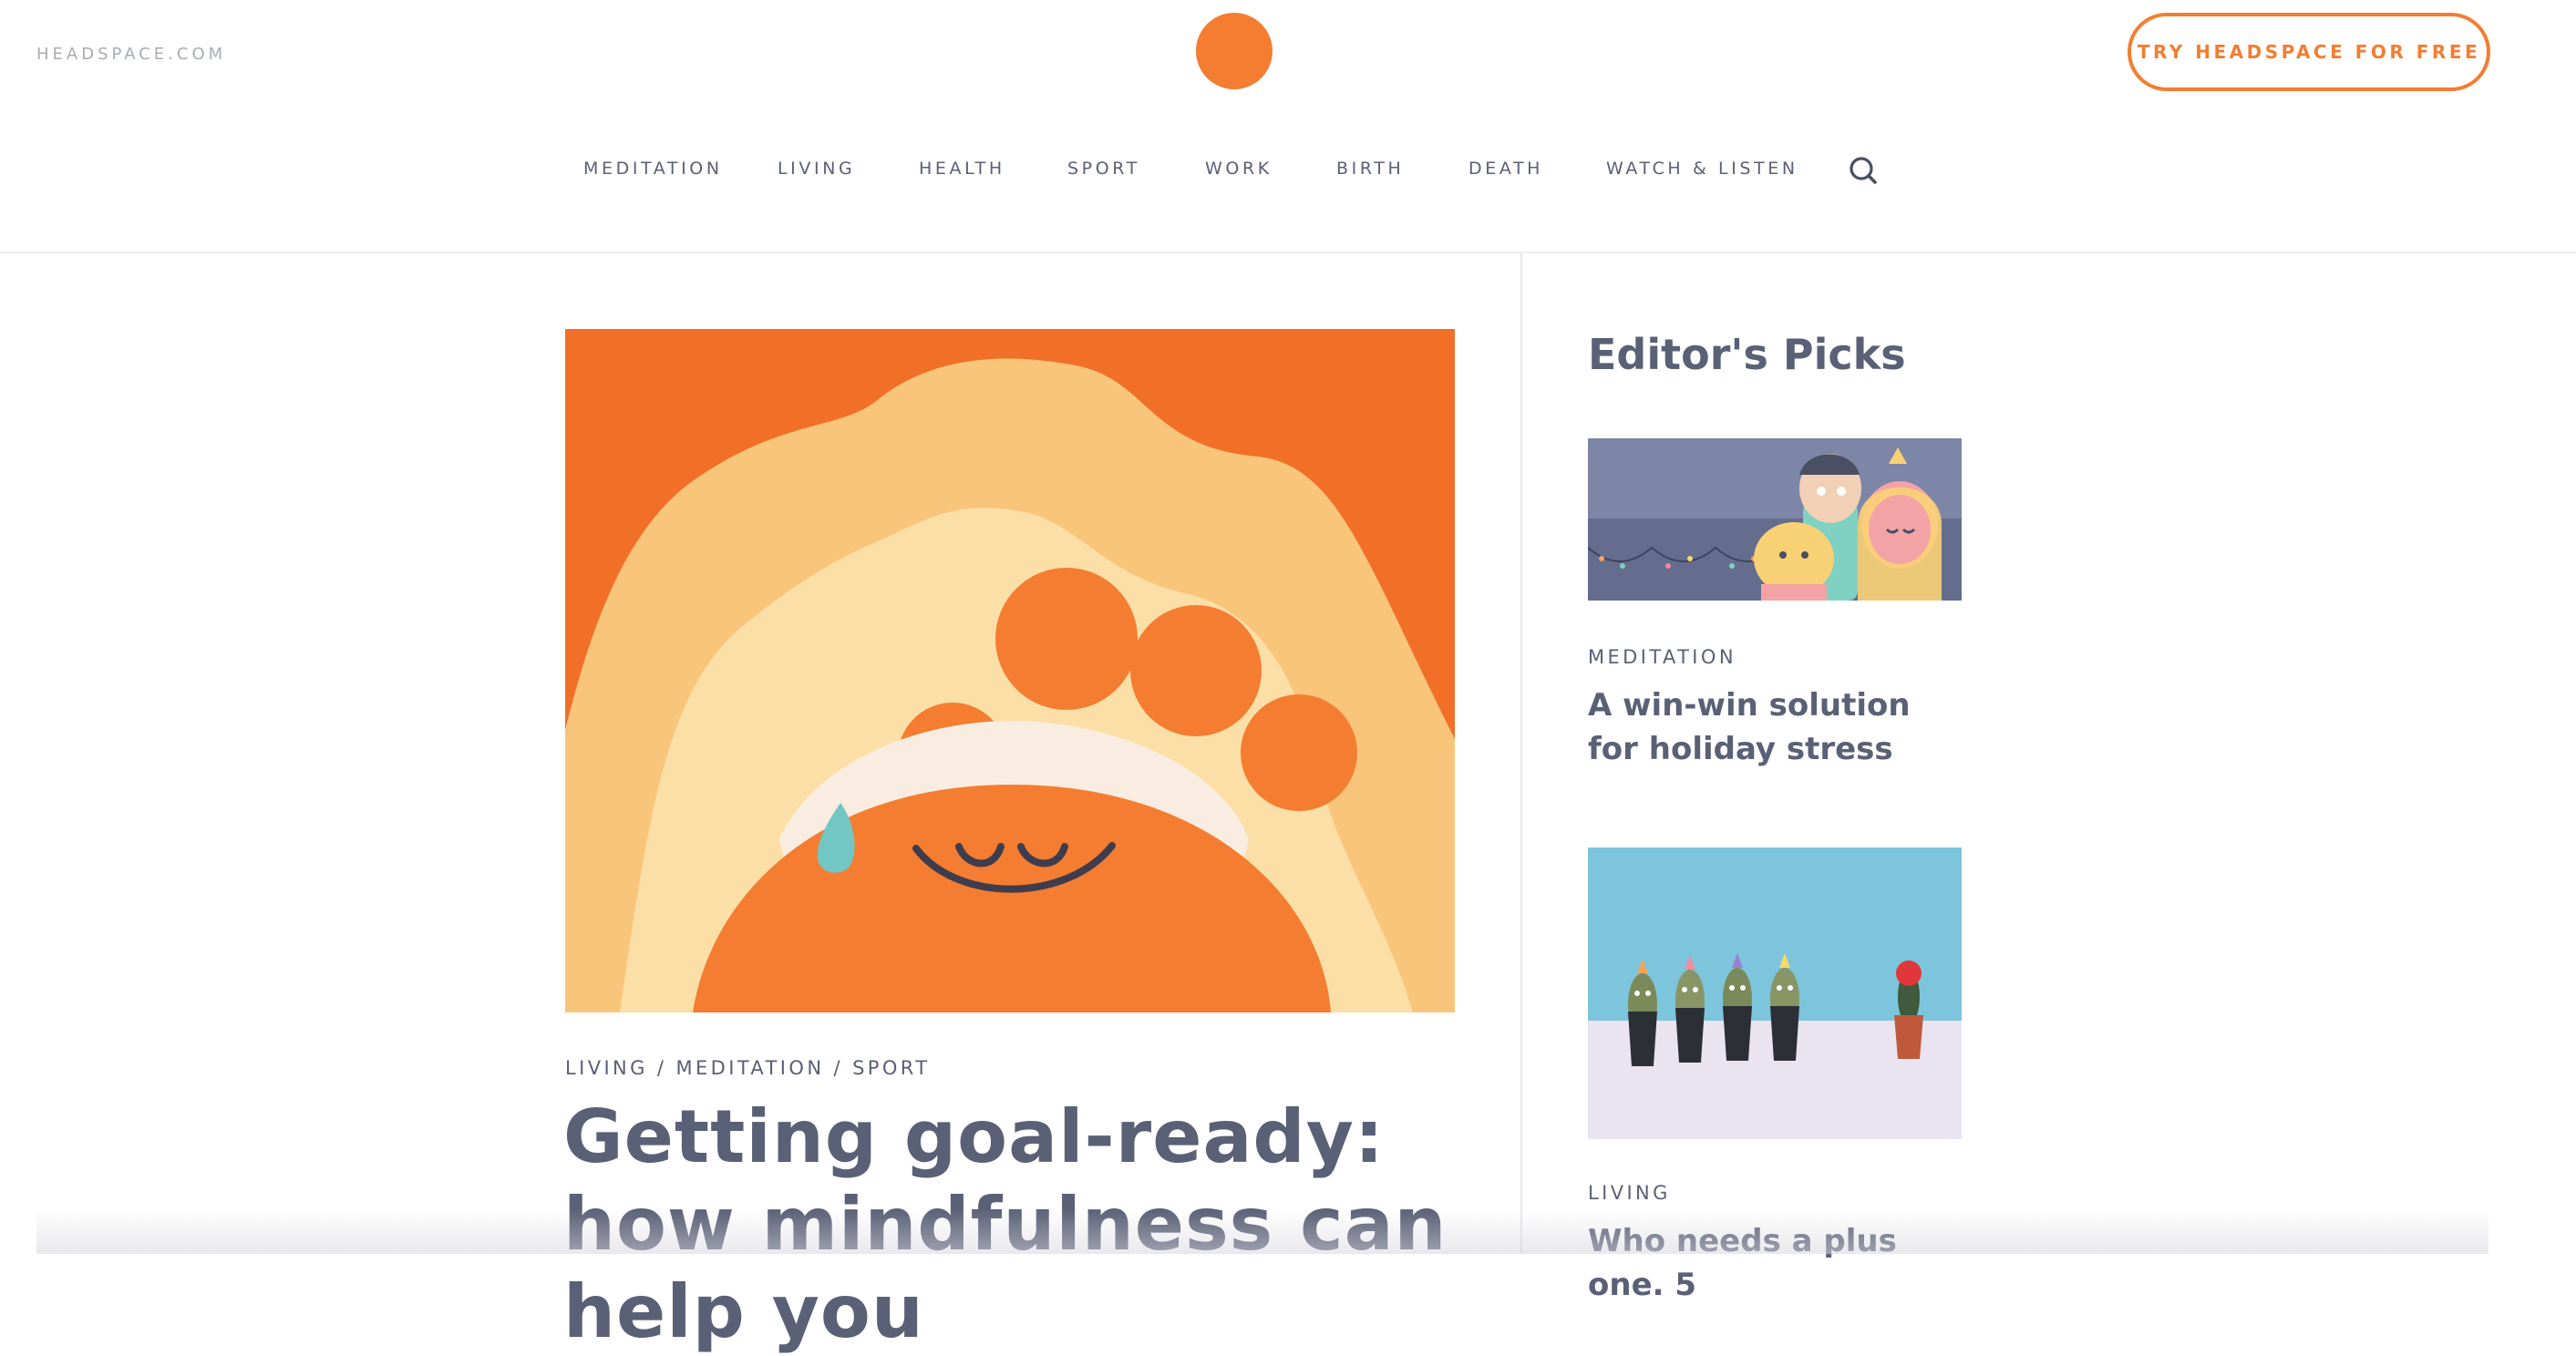 This screenshot has height=1356, width=2576. I want to click on nav-item-birth: BIRTH, so click(1370, 169).